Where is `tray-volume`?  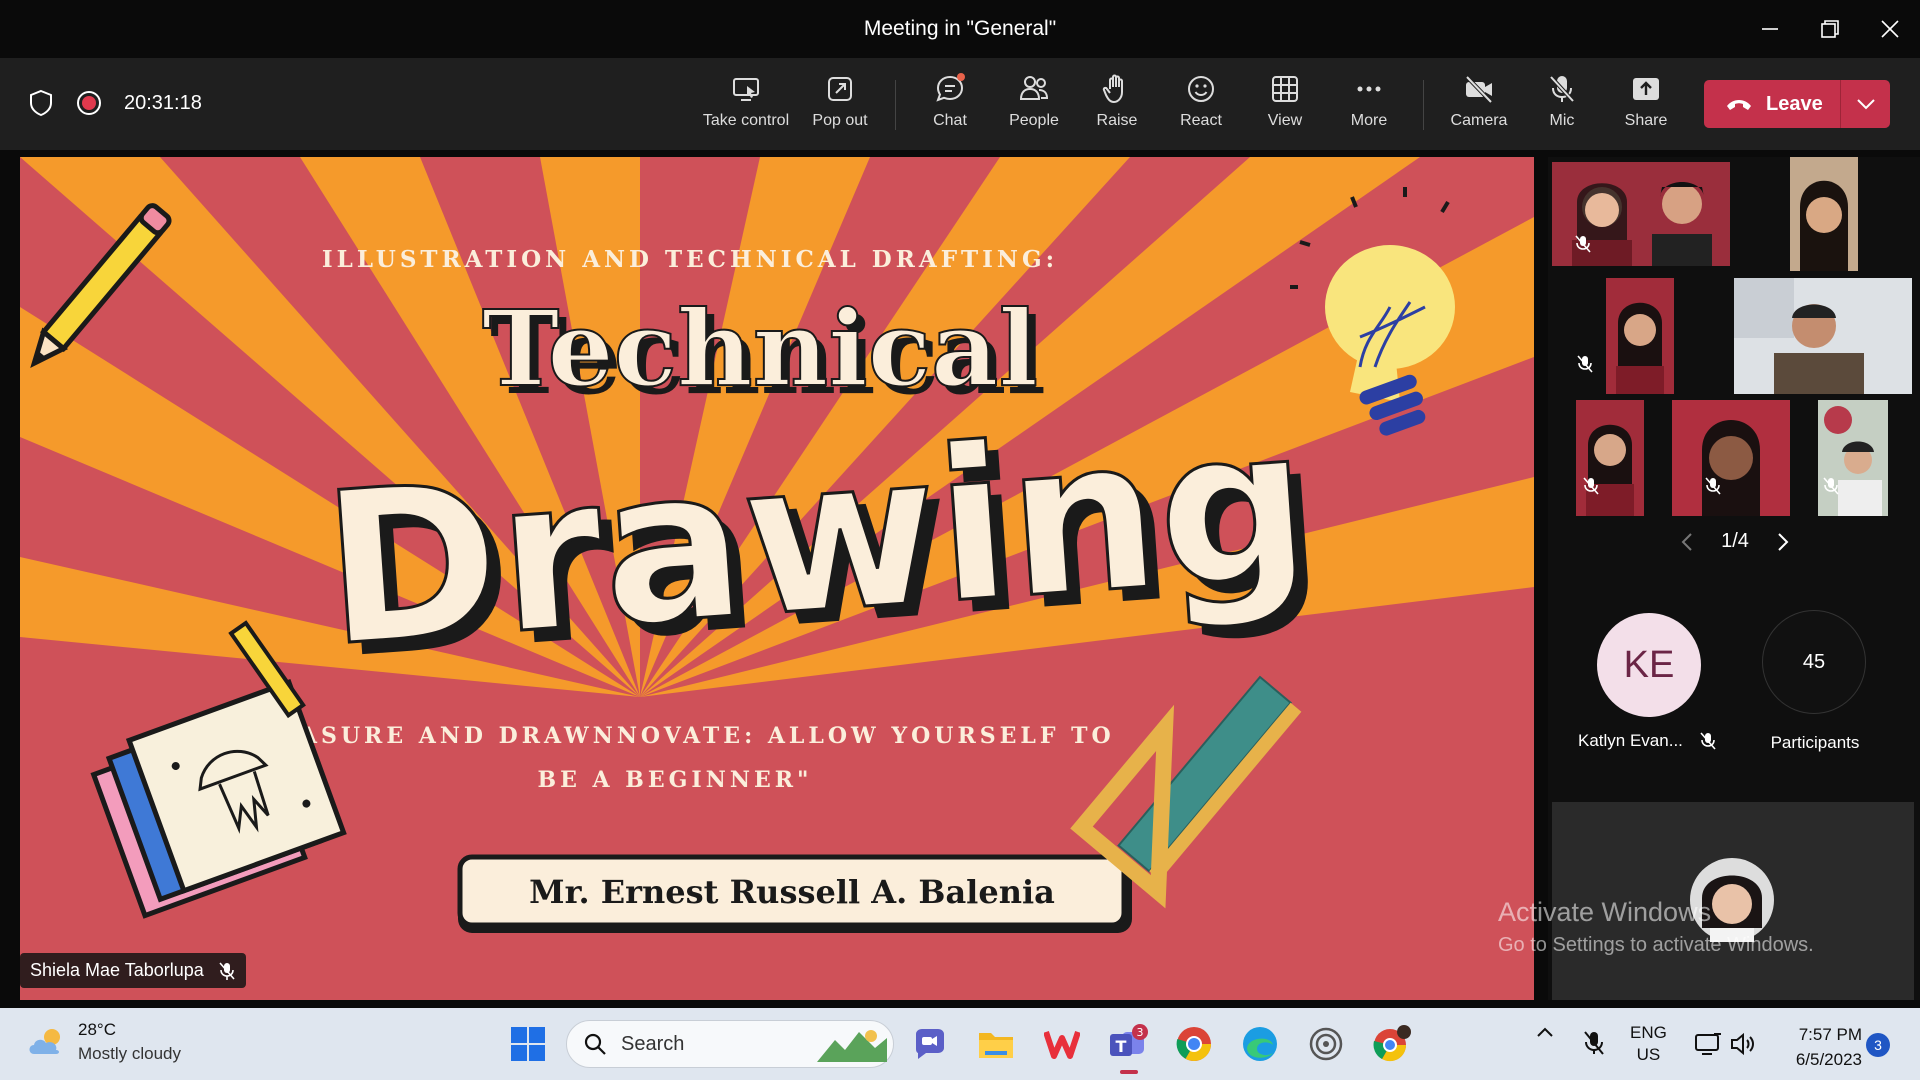
tray-volume is located at coordinates (1743, 1046).